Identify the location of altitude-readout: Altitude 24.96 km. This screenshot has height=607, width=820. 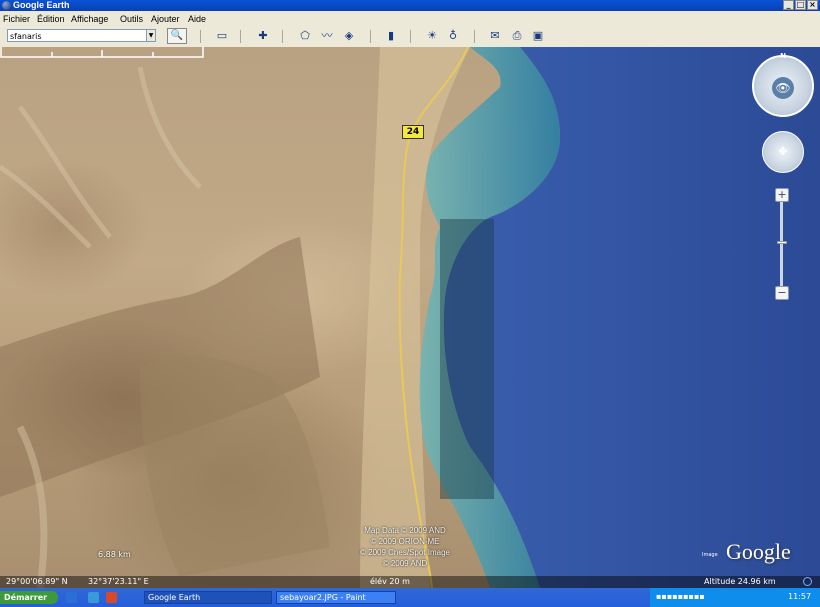
(740, 581).